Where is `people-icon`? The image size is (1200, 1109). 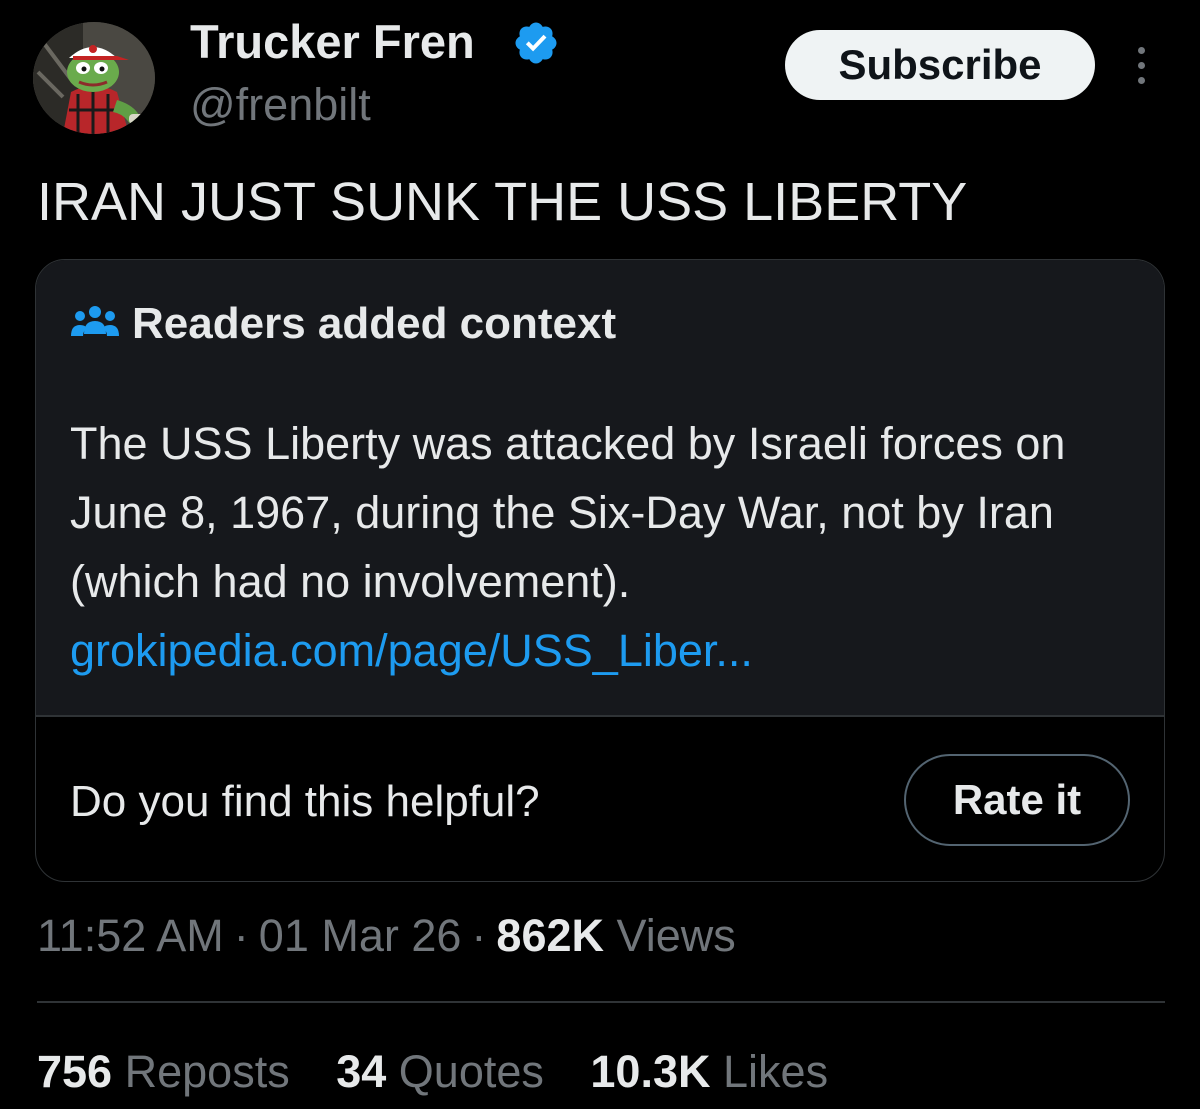 people-icon is located at coordinates (95, 321).